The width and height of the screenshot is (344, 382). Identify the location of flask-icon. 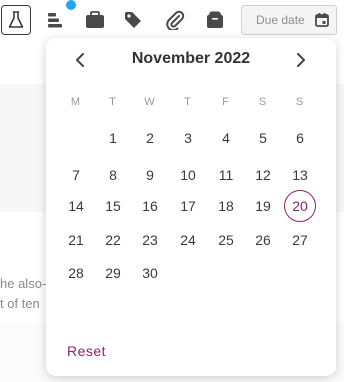
(16, 19).